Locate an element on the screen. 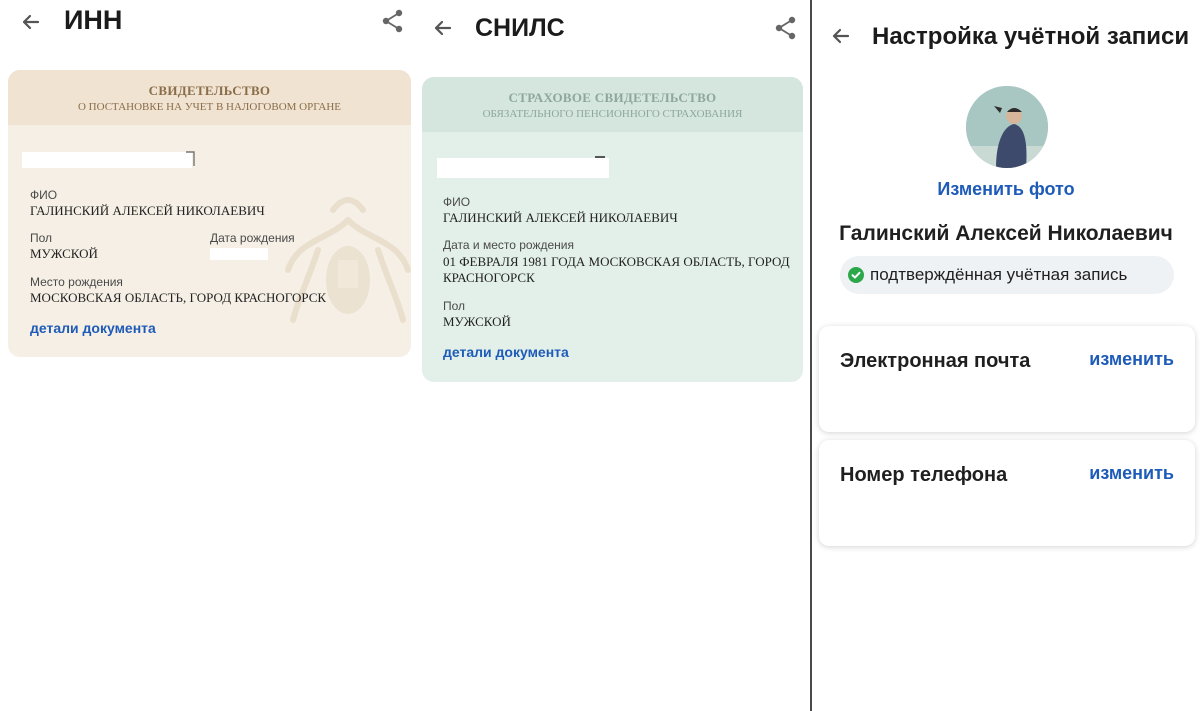 The image size is (1200, 711). avatar is located at coordinates (1007, 127).